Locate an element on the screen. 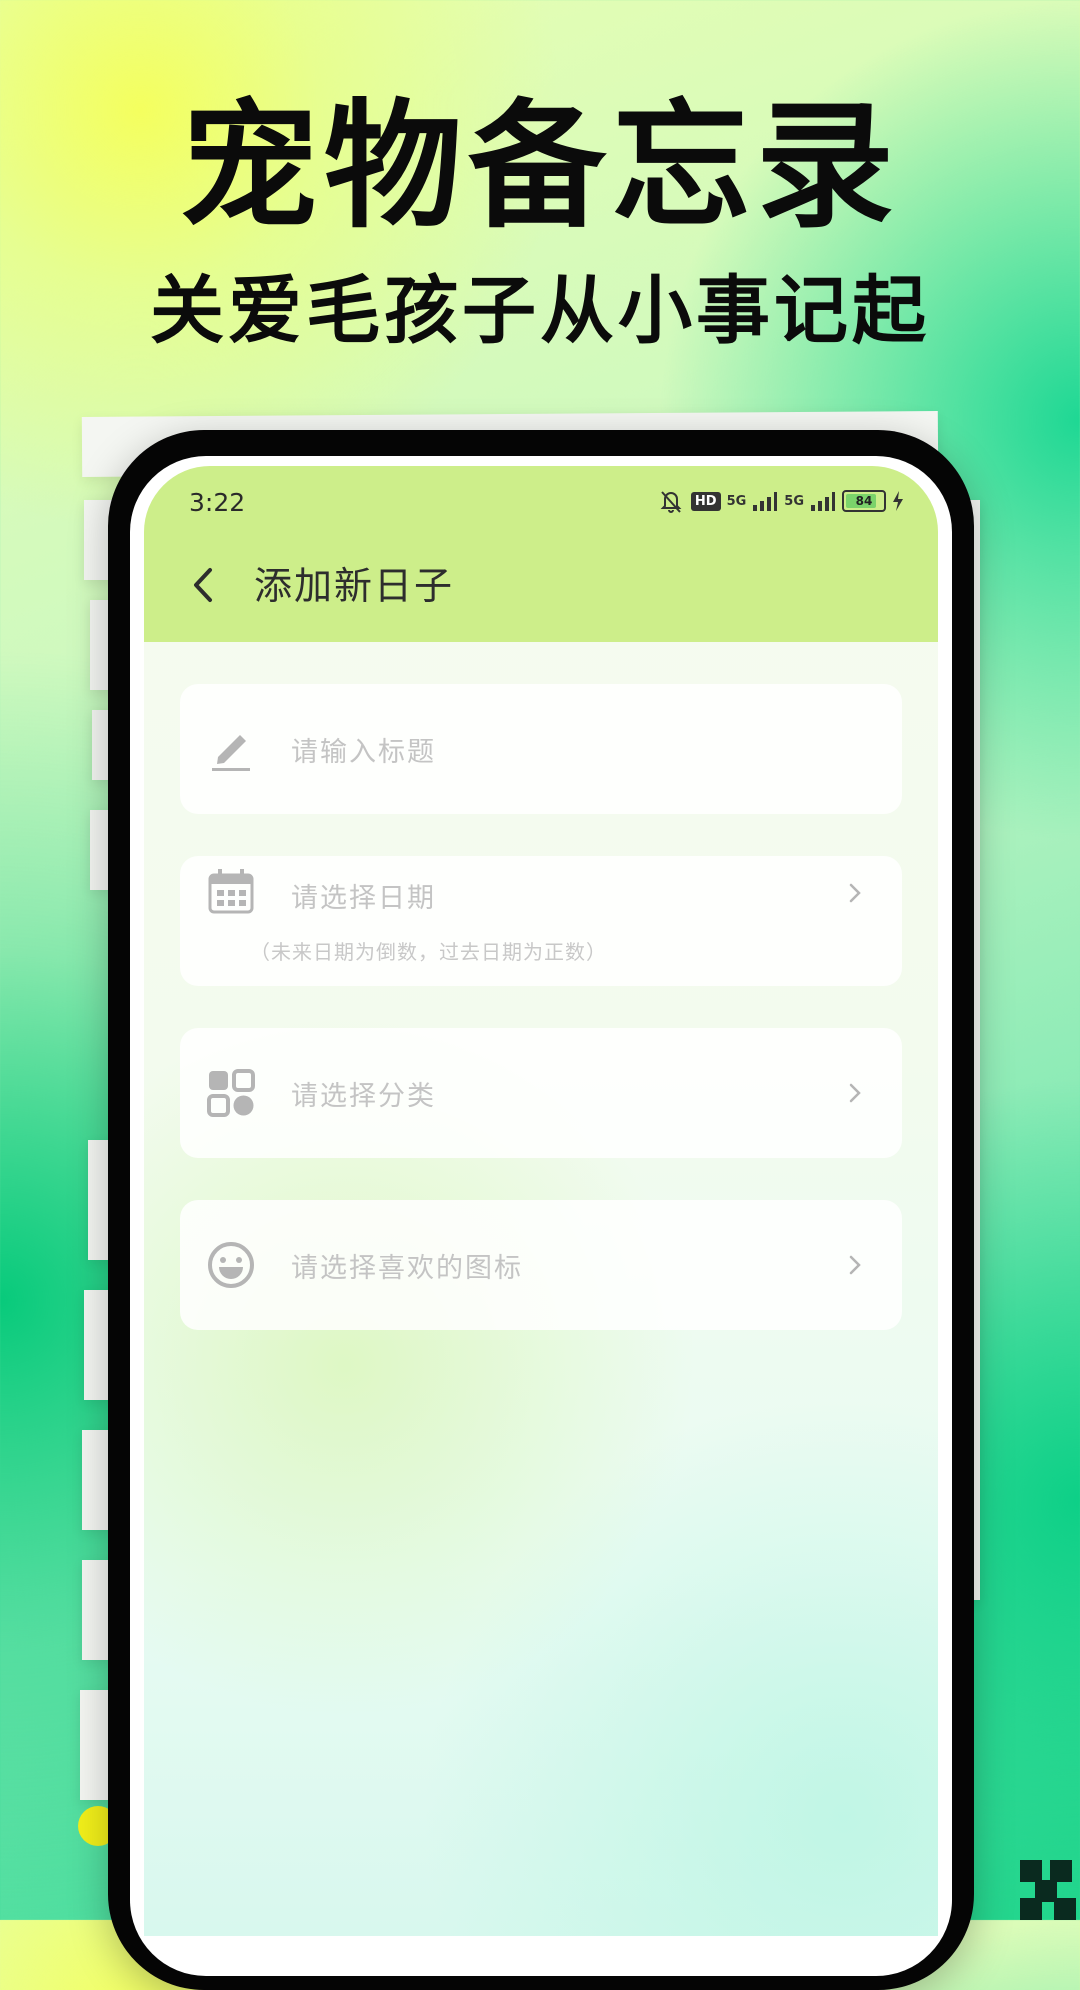 The width and height of the screenshot is (1080, 1990). icon-input: 请选择喜欢的图标 is located at coordinates (407, 1265).